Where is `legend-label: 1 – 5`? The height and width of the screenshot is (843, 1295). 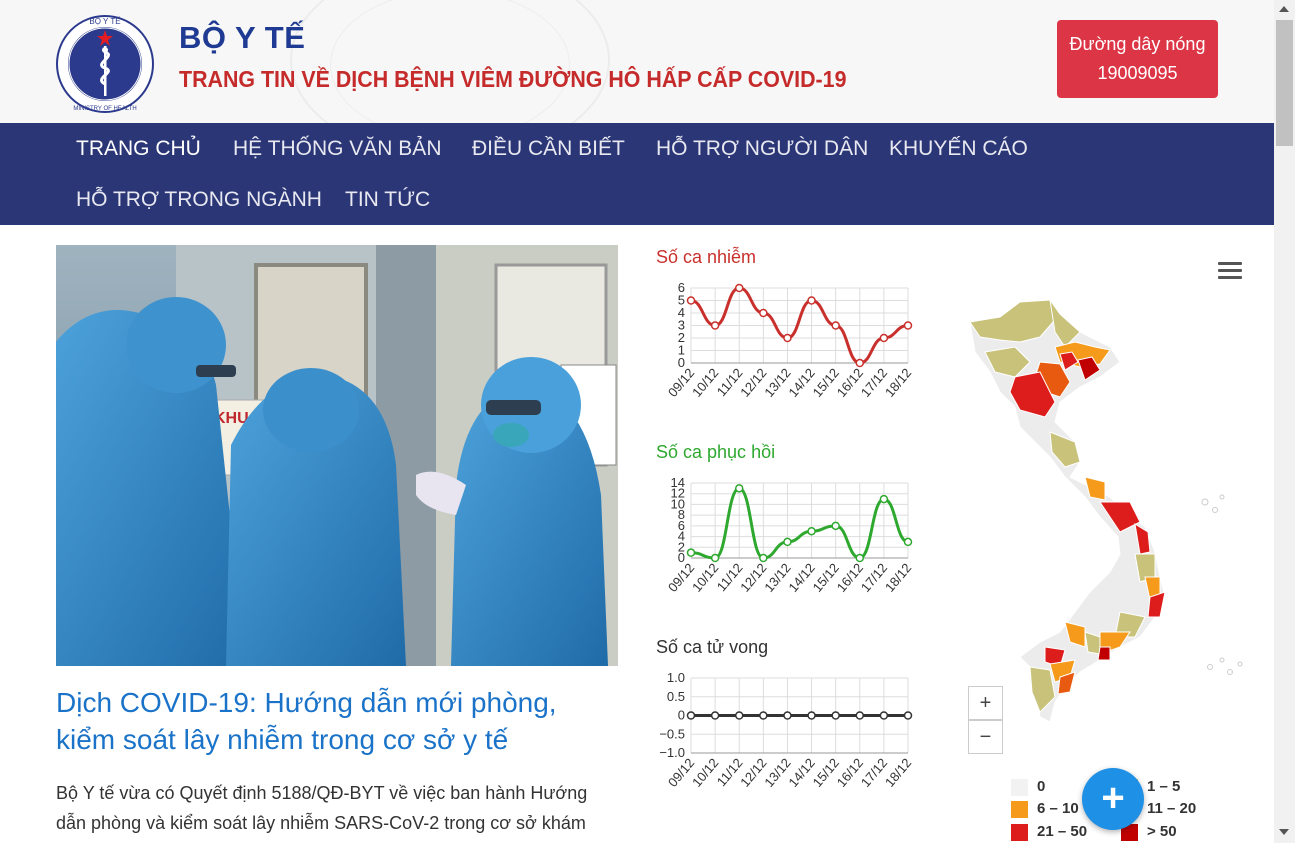
legend-label: 1 – 5 is located at coordinates (1164, 786).